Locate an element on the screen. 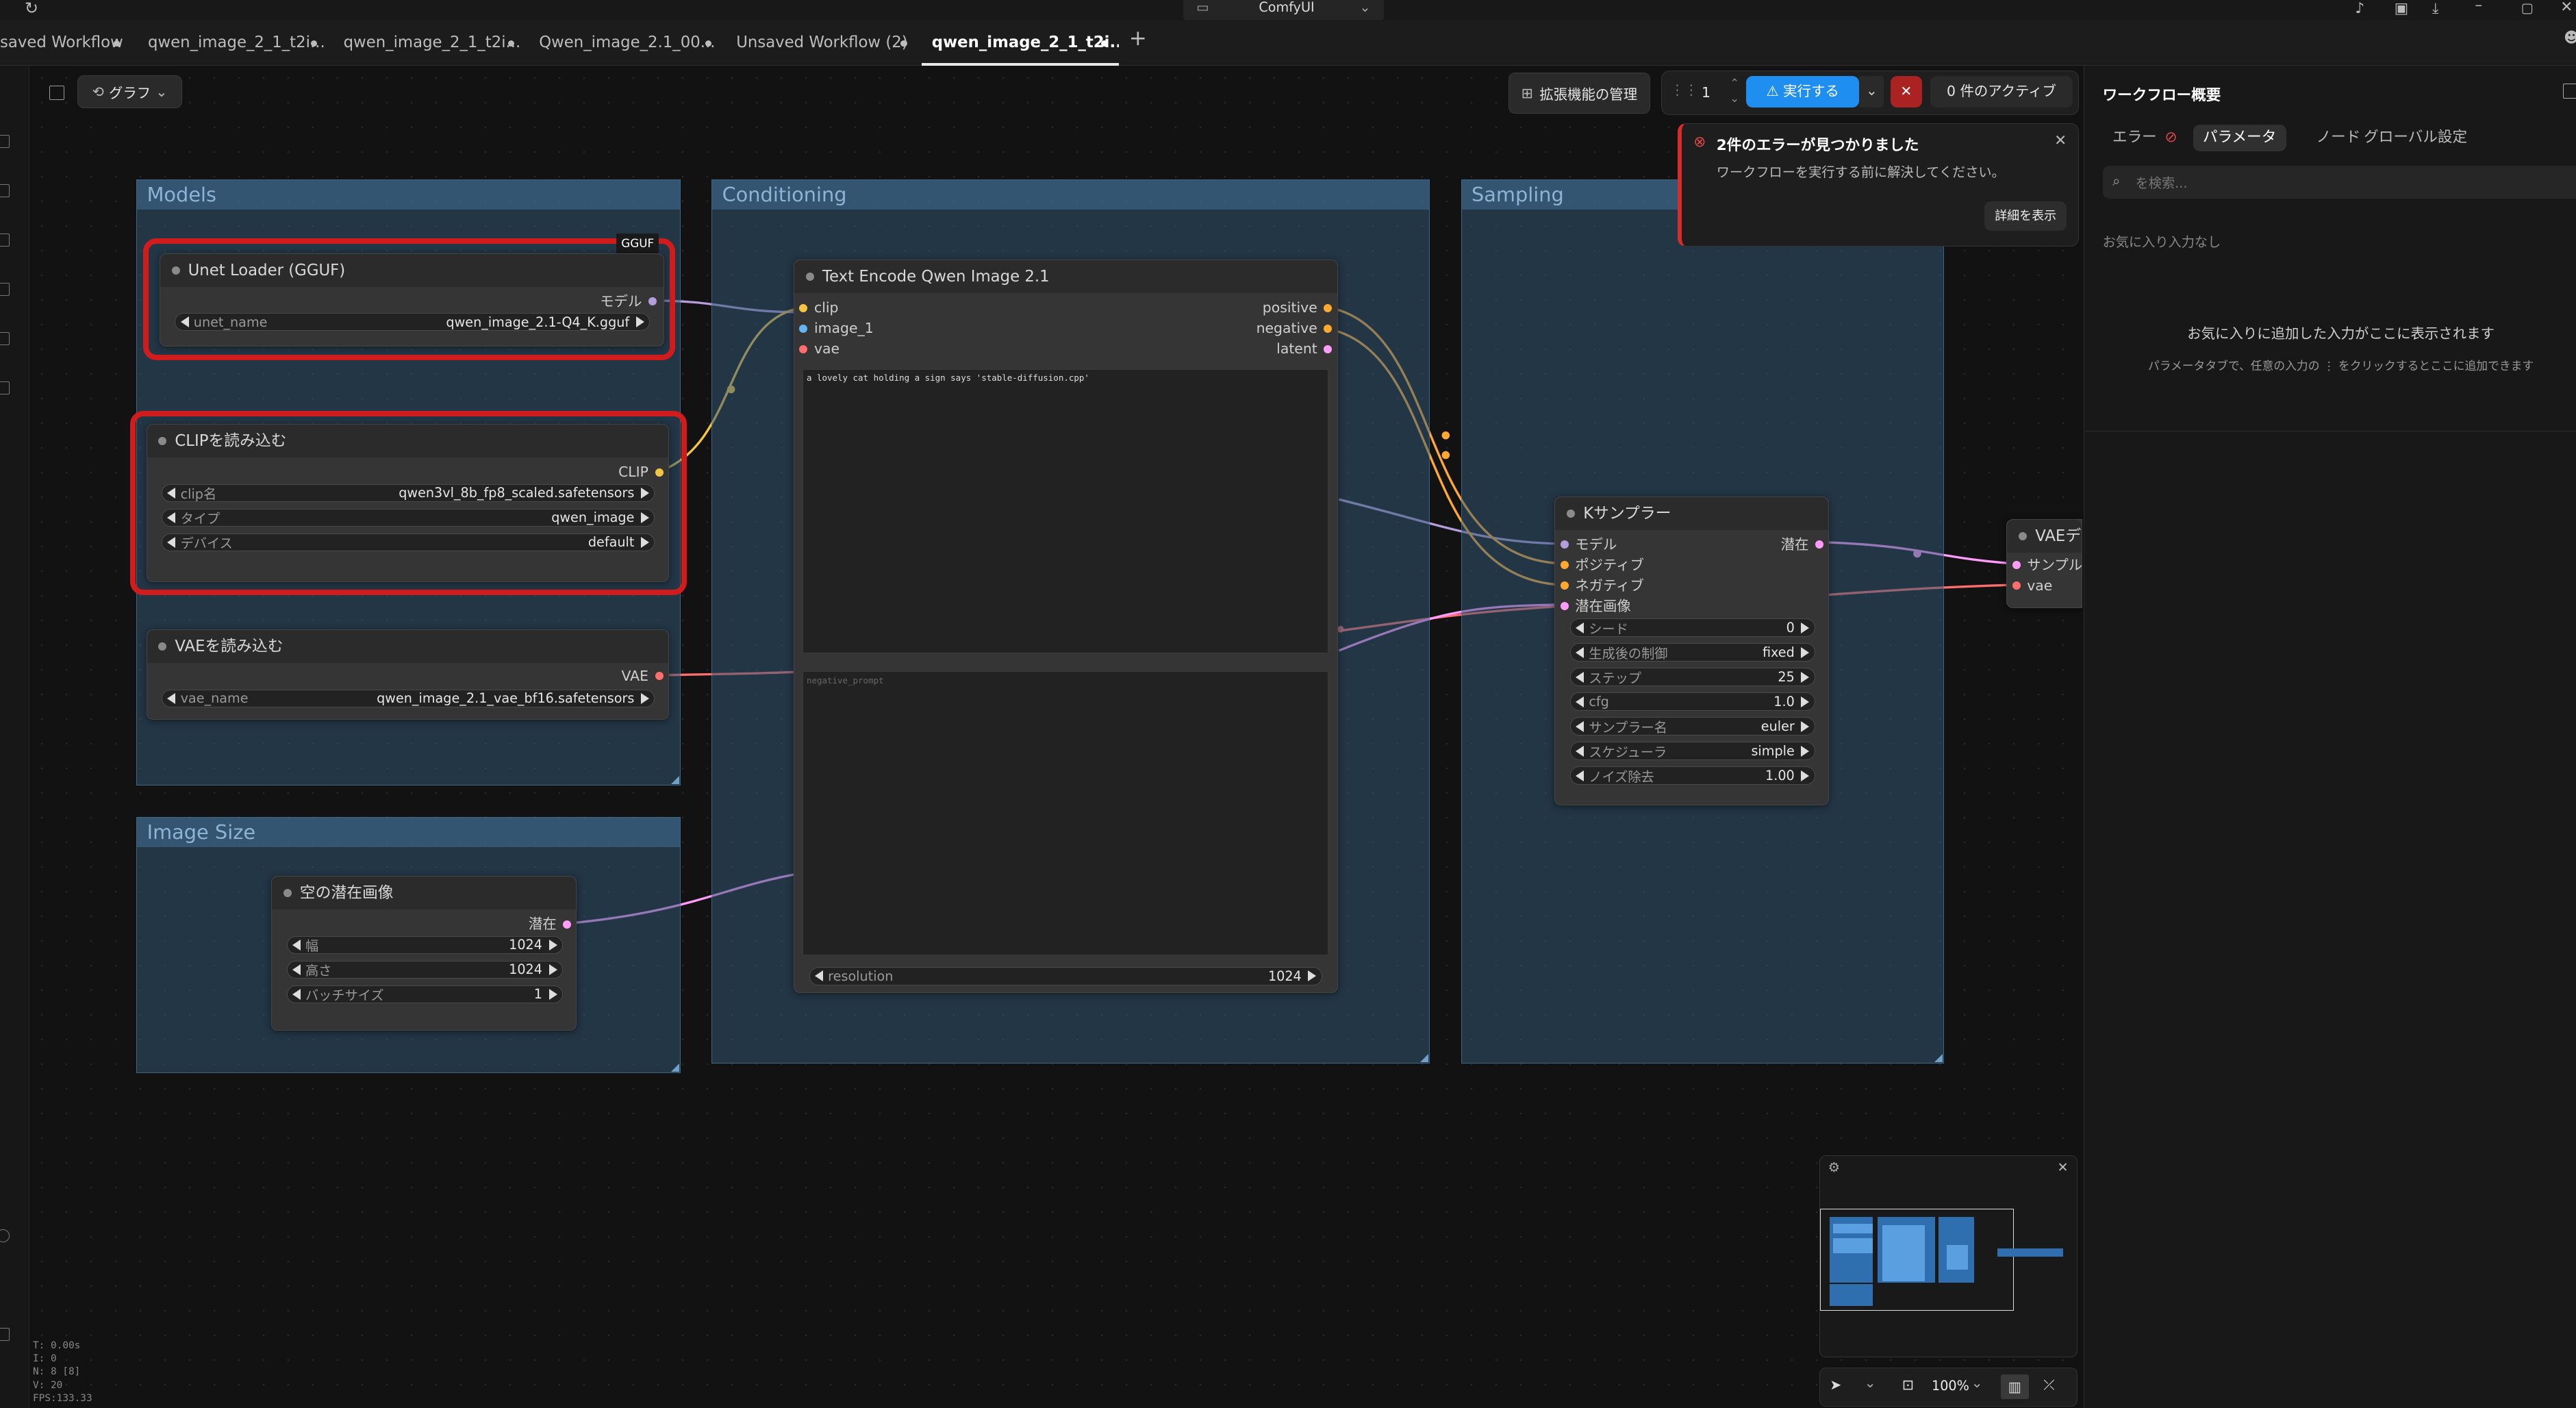  seed-number: シード 0 is located at coordinates (1692, 627).